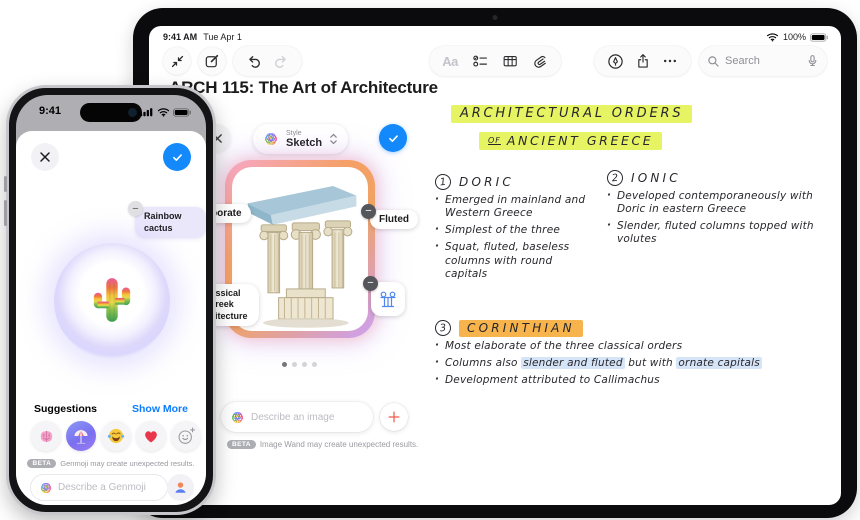 This screenshot has width=860, height=520. I want to click on markup-pen-icon, so click(615, 61).